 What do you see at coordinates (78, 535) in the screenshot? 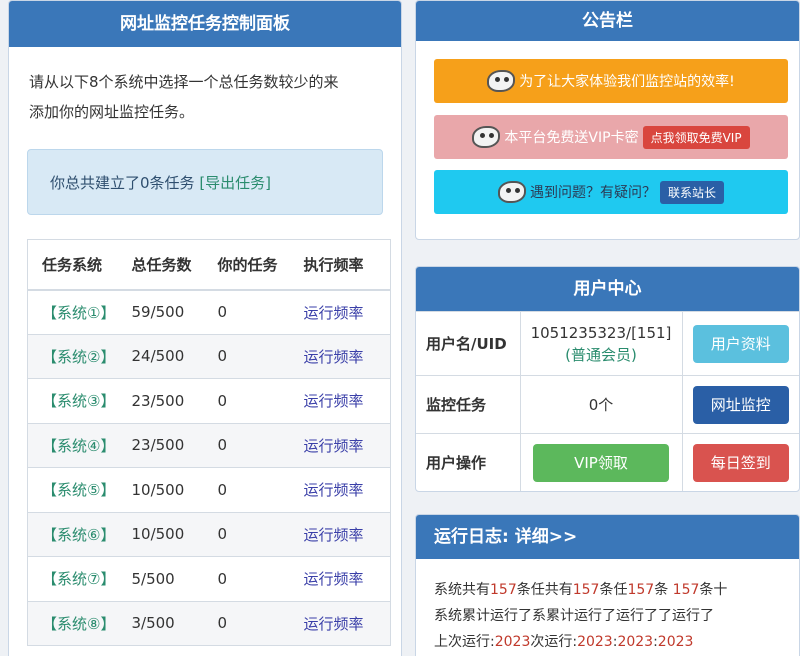
I see `system-link: 【系统⑥】` at bounding box center [78, 535].